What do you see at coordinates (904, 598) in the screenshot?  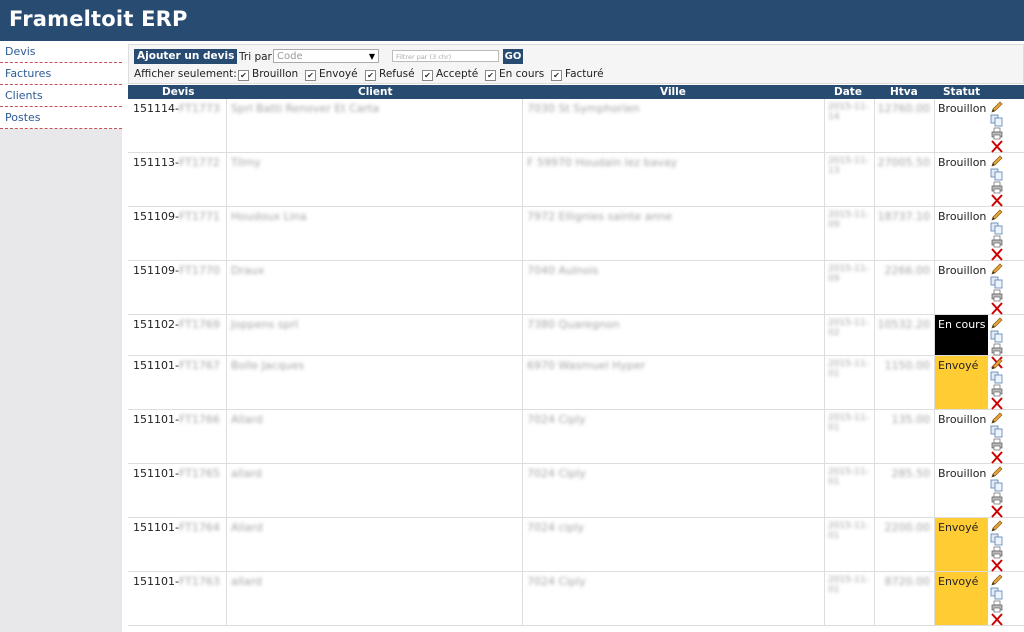 I see `htva-cell: 8720.00` at bounding box center [904, 598].